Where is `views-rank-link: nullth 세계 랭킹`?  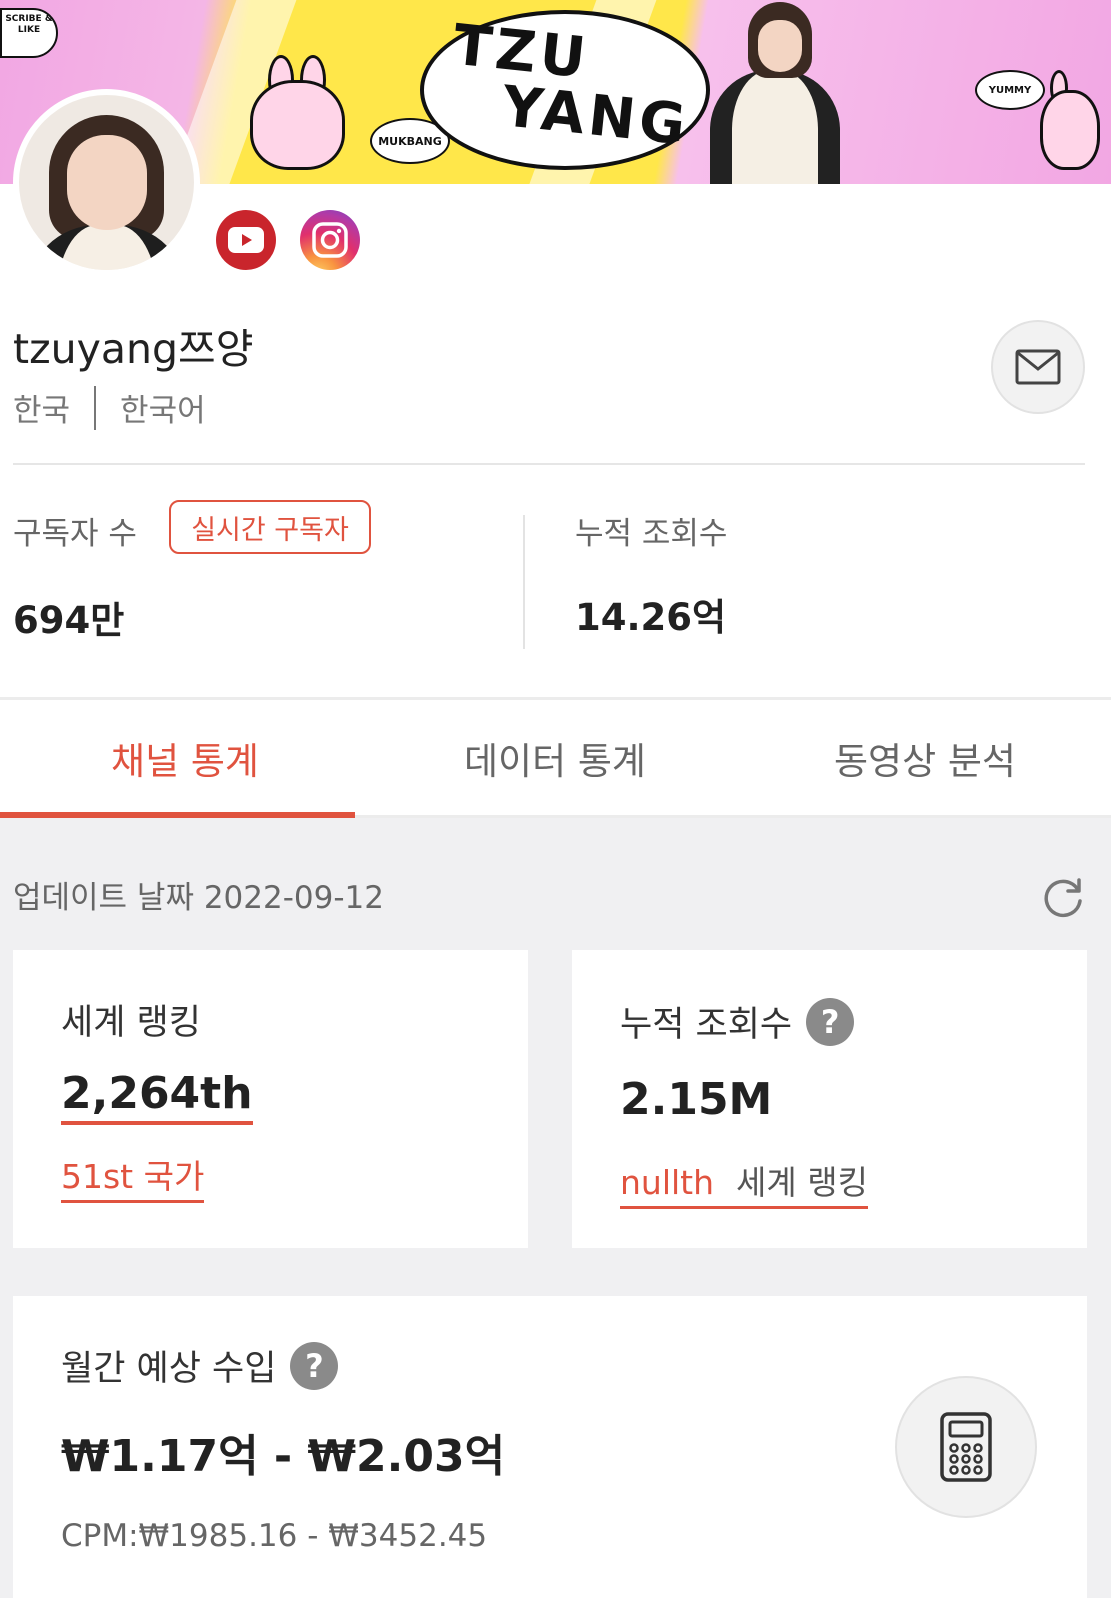 views-rank-link: nullth 세계 랭킹 is located at coordinates (744, 1182).